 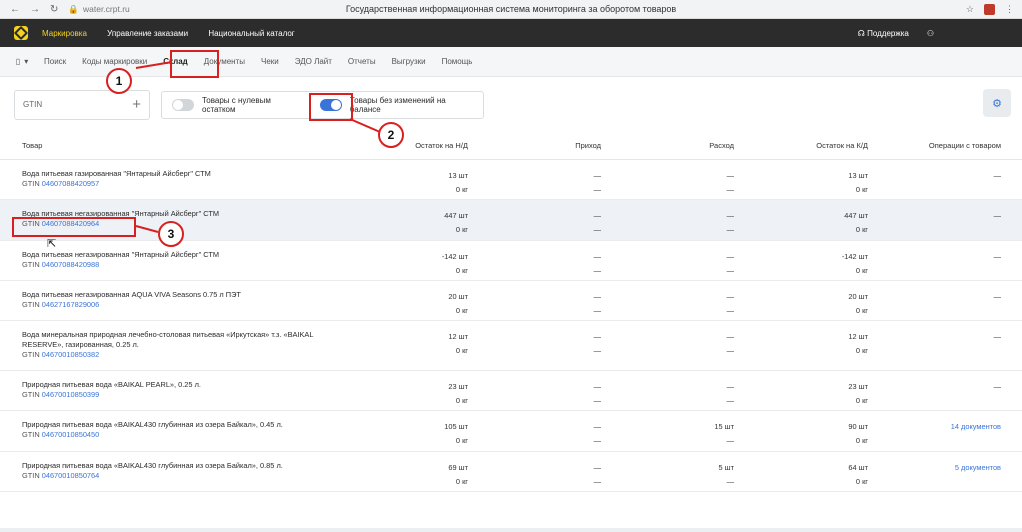 I want to click on gtin-input: GTIN +, so click(x=82, y=104).